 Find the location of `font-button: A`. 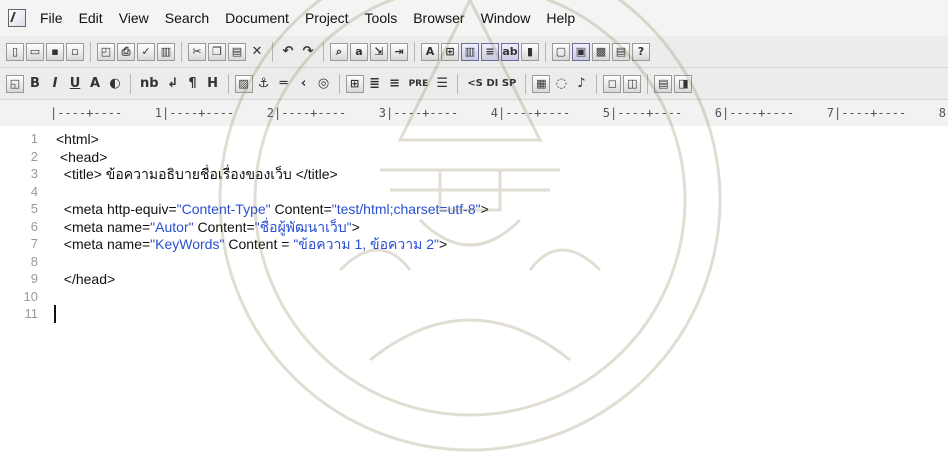

font-button: A is located at coordinates (95, 84).